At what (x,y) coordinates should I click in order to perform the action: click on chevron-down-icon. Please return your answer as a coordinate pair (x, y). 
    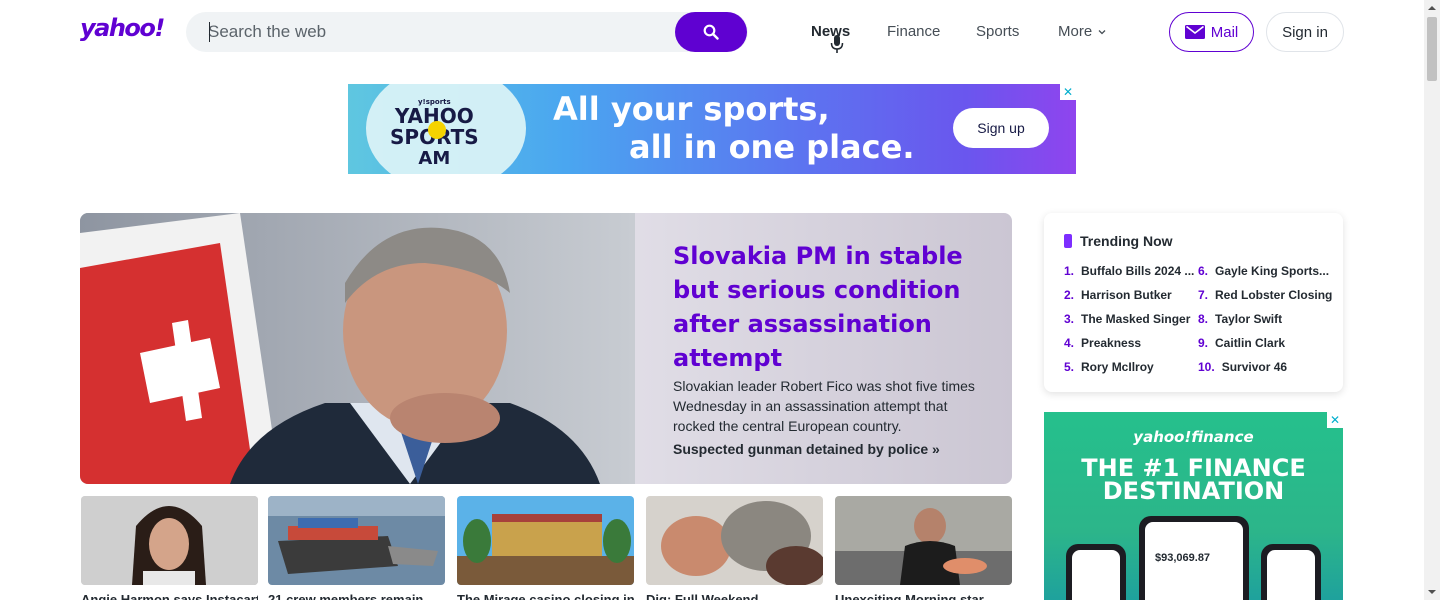
    Looking at the image, I should click on (1102, 32).